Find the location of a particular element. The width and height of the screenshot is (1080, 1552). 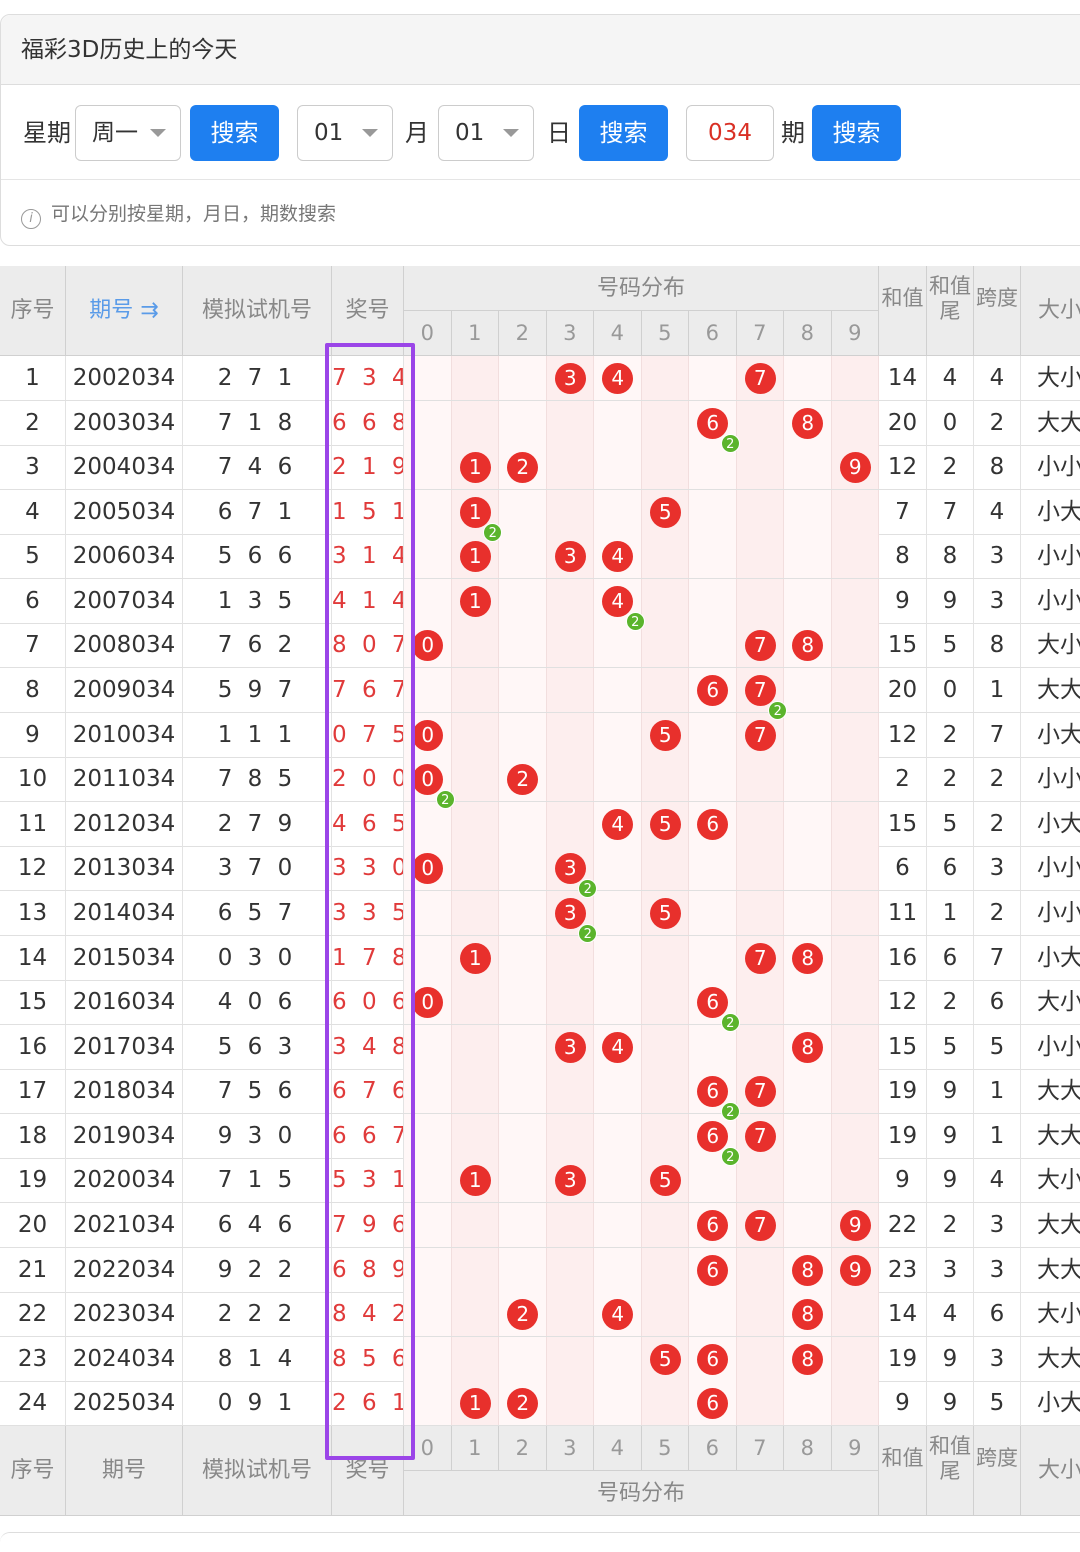

row-seq: 7 is located at coordinates (33, 645).